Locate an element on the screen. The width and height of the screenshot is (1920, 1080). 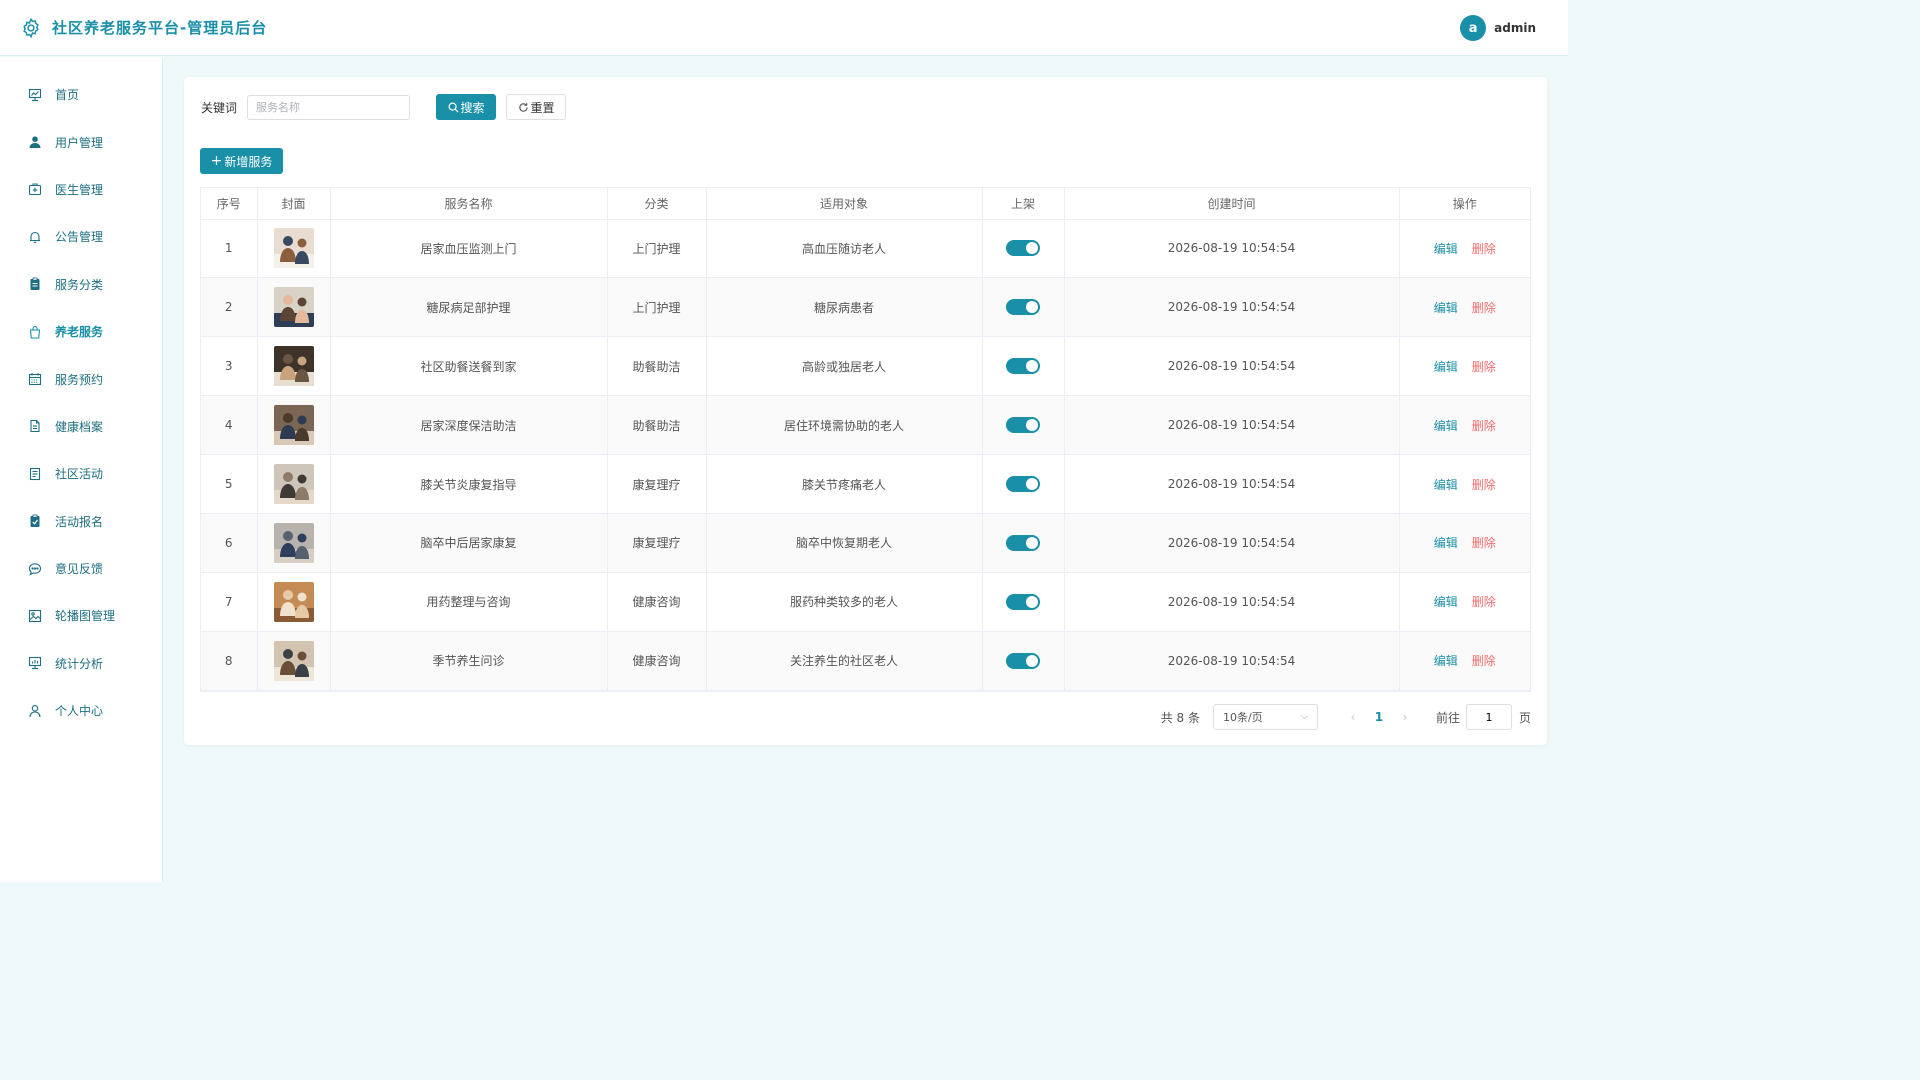
dashboard-icon is located at coordinates (35, 95).